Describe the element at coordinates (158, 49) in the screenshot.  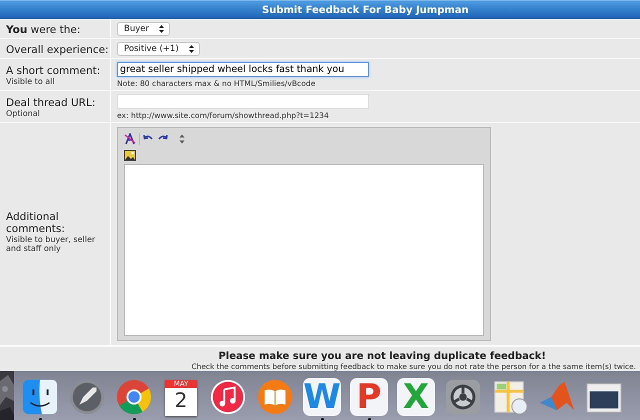
I see `dropdown: Positive (+1)` at that location.